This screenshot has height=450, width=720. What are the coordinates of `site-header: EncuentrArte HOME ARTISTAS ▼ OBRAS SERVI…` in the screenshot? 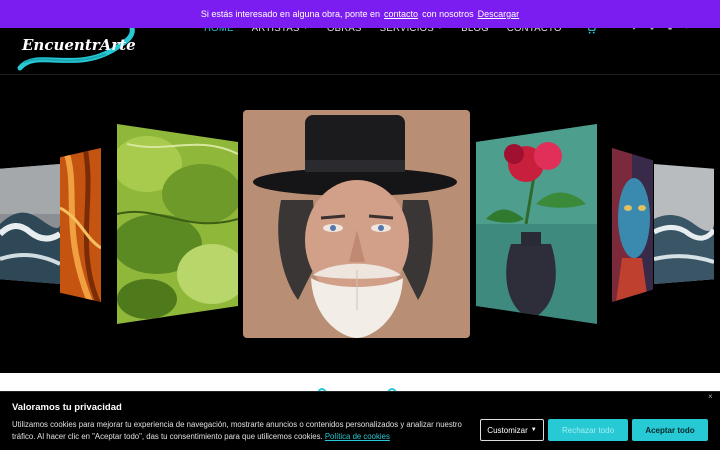 It's located at (360, 49).